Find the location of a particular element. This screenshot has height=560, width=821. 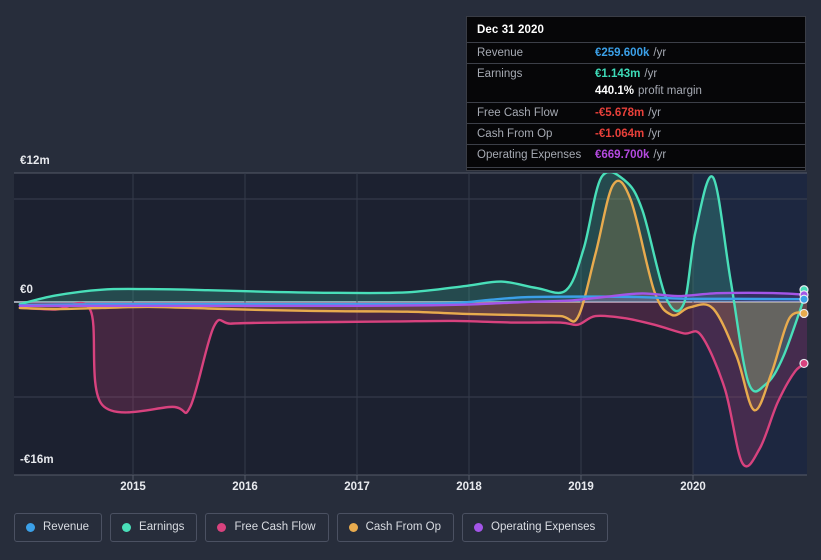

legend-item-revenue: Revenue is located at coordinates (58, 527).